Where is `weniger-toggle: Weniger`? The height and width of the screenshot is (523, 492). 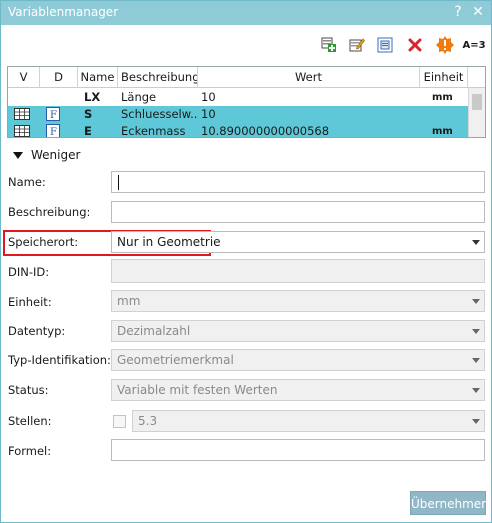
weniger-toggle: Weniger is located at coordinates (46, 155).